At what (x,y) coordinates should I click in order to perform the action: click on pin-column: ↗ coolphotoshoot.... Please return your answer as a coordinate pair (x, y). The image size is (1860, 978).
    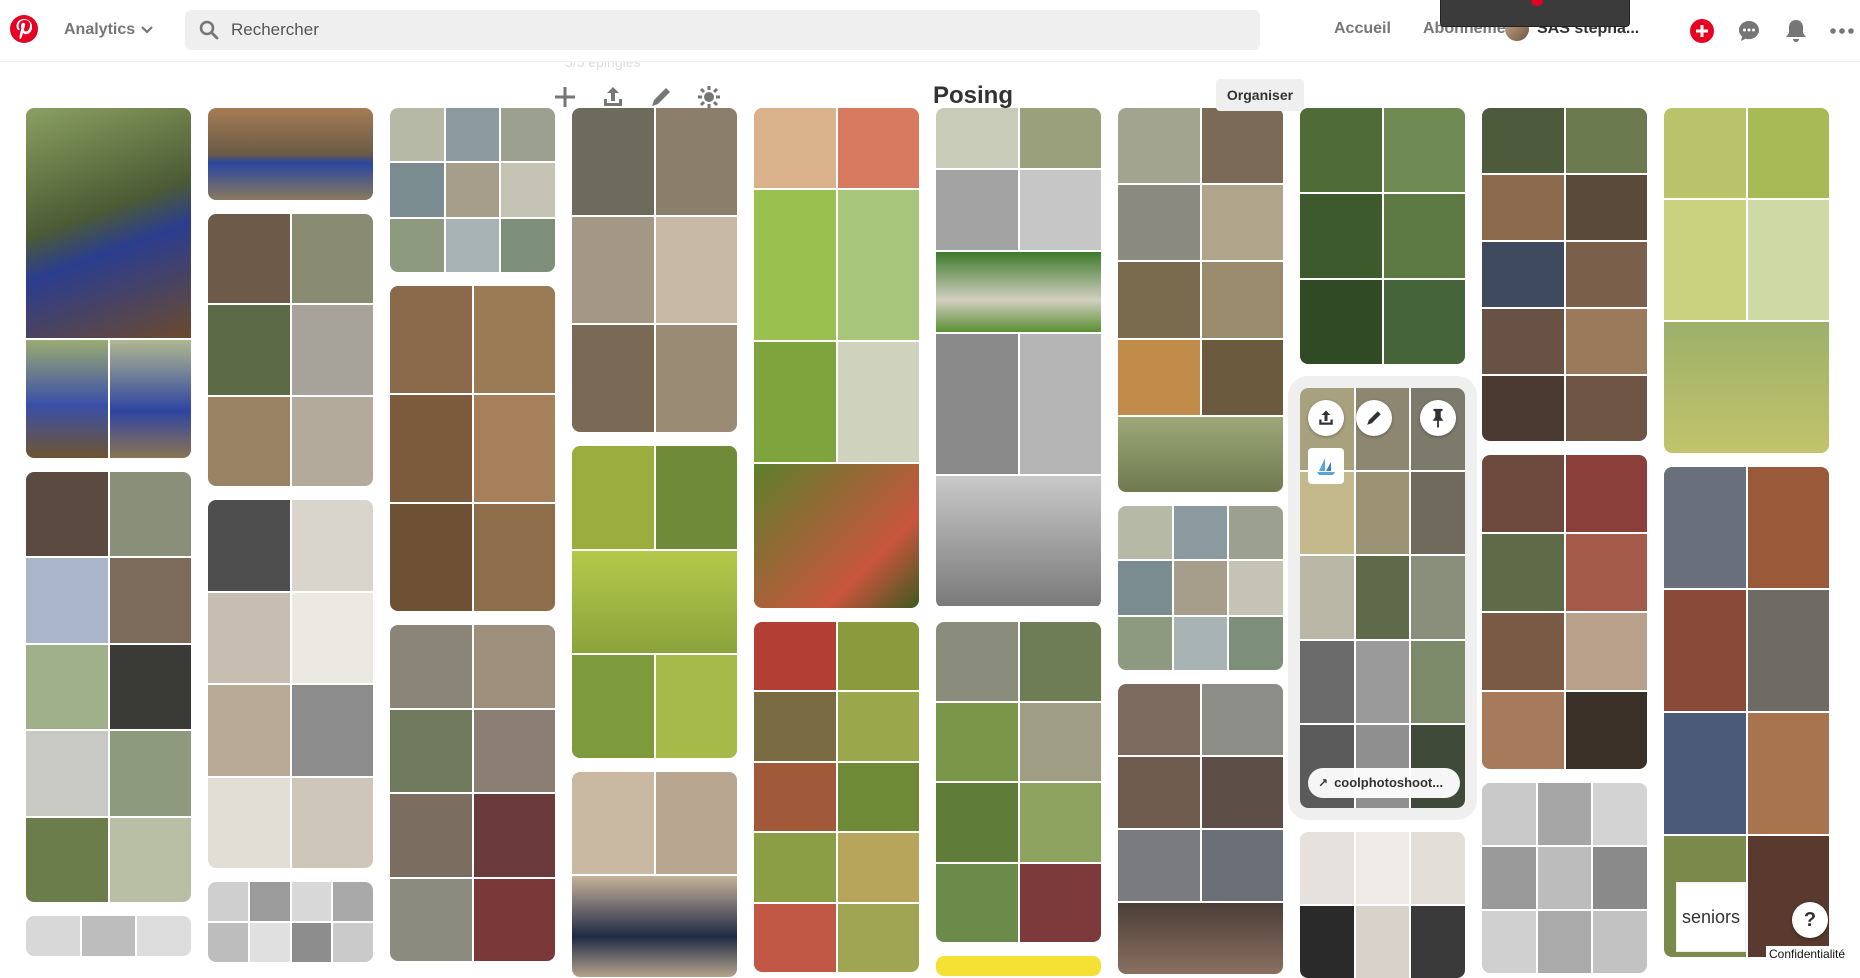
    Looking at the image, I should click on (1382, 543).